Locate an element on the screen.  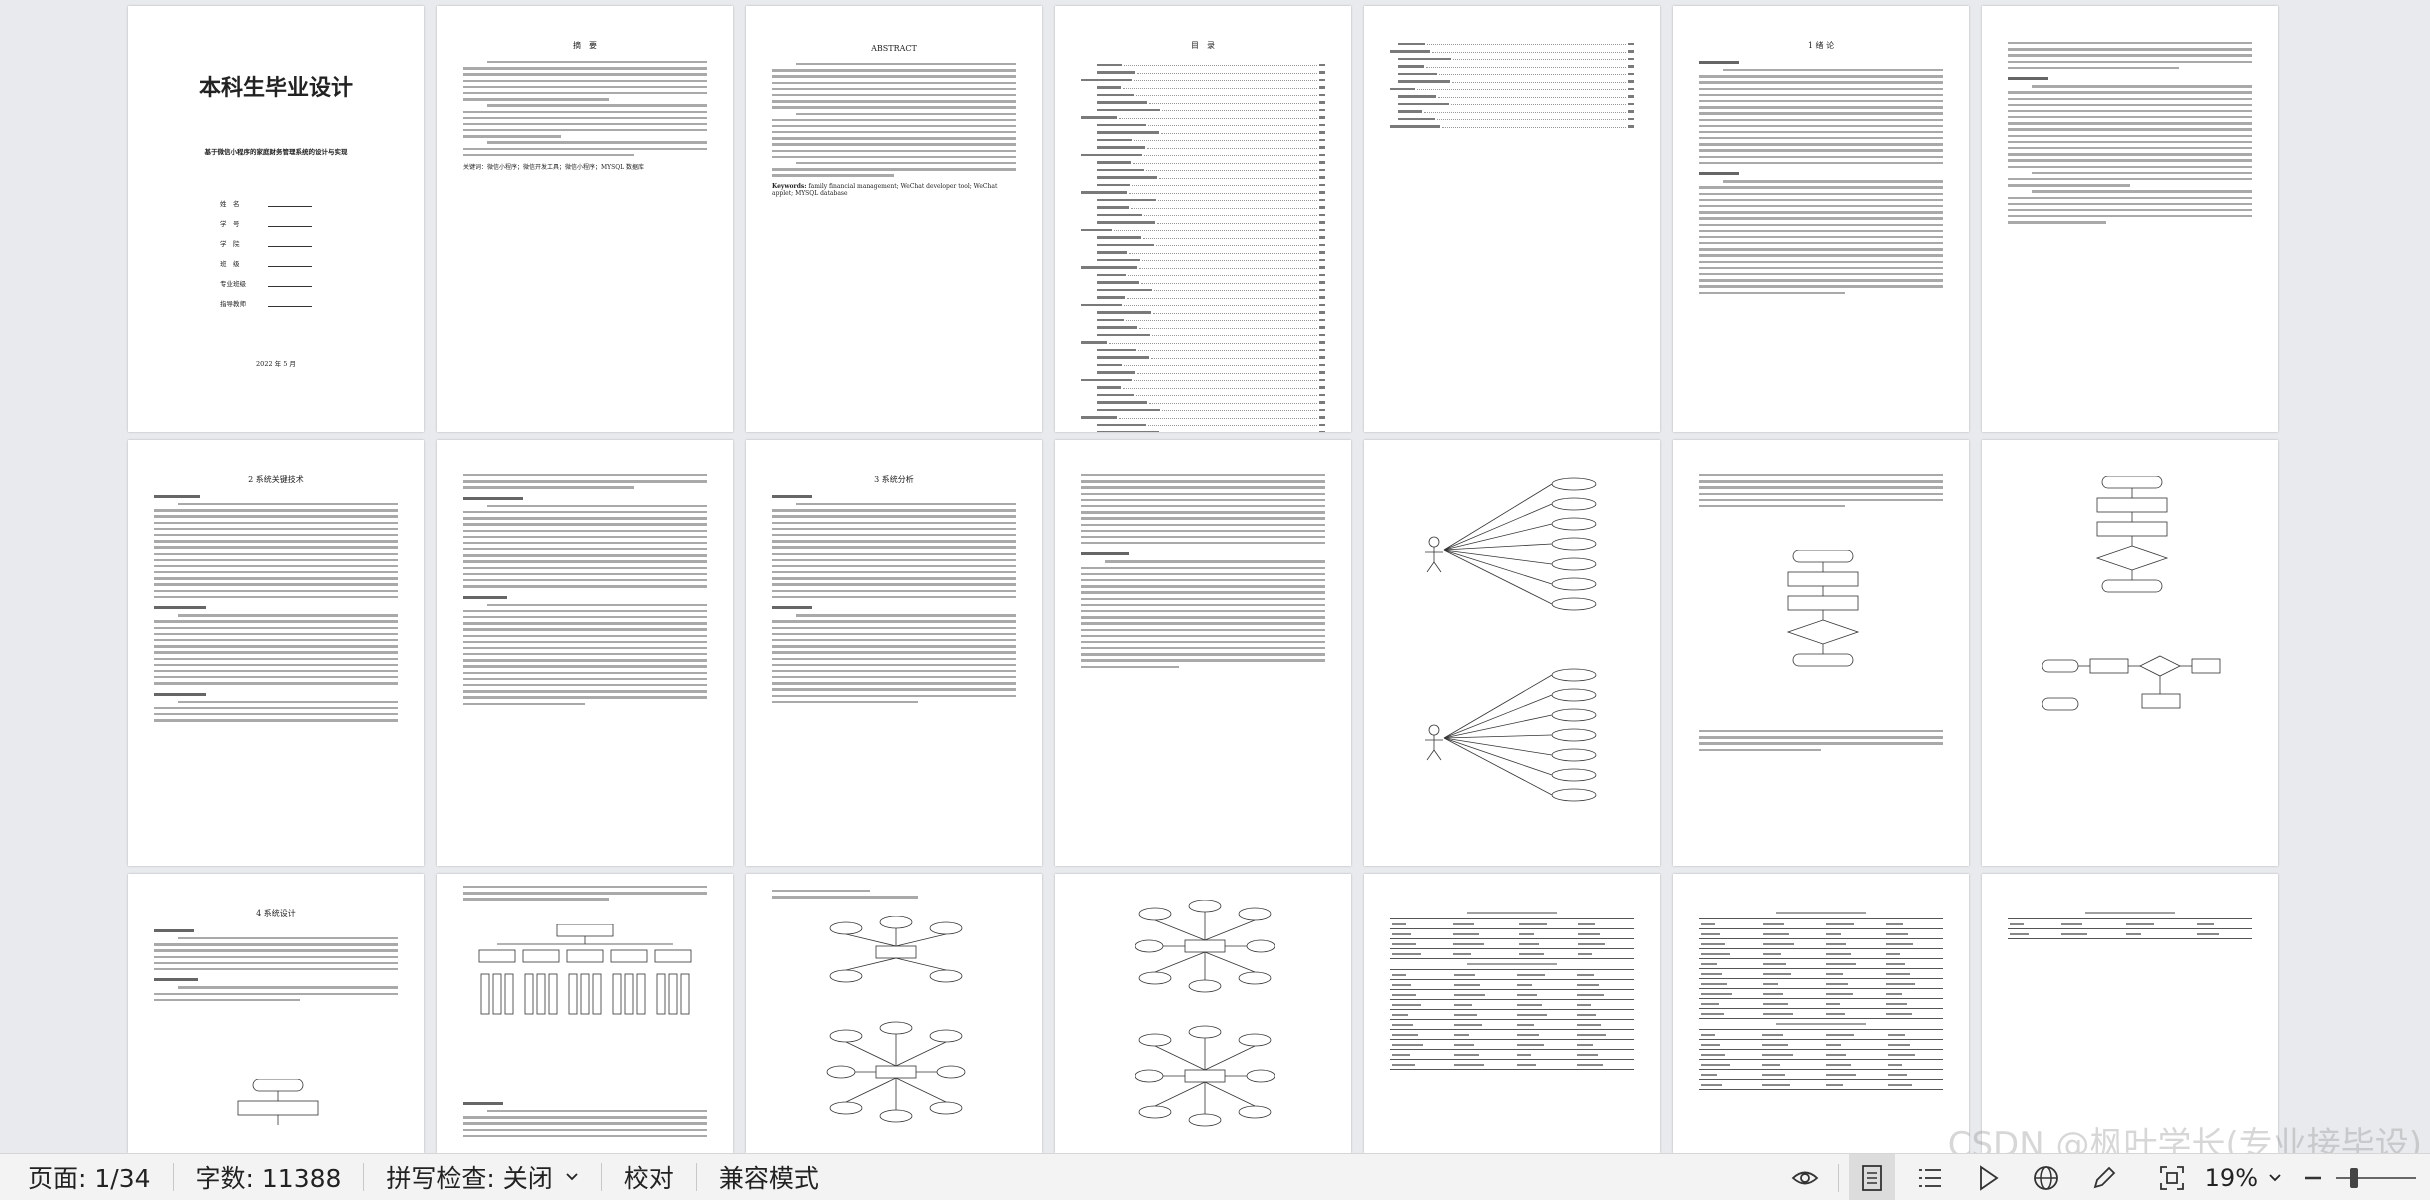
eye-icon is located at coordinates (1805, 1177).